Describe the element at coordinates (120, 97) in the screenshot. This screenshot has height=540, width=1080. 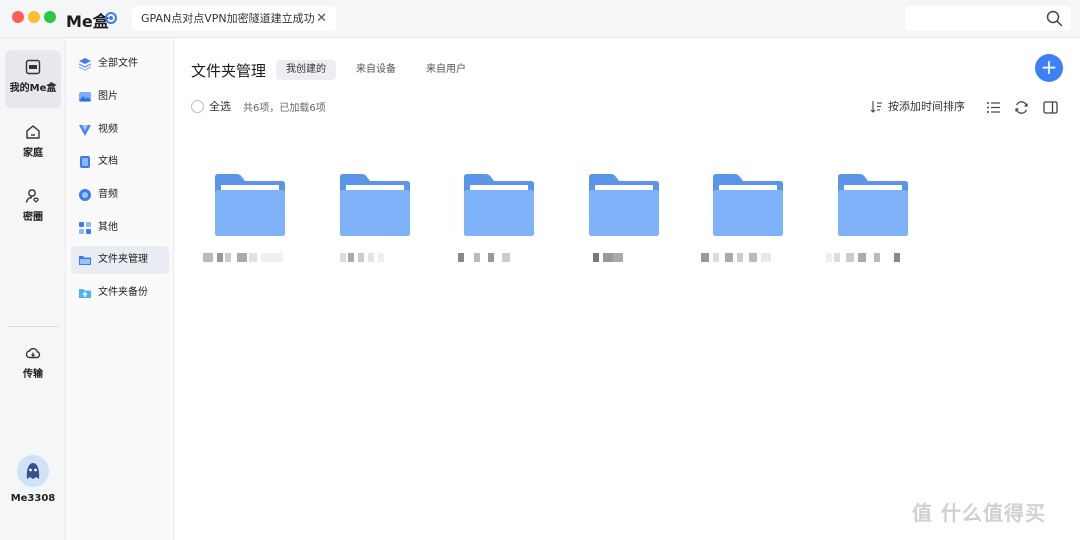
I see `sidebar-item-images: 图片` at that location.